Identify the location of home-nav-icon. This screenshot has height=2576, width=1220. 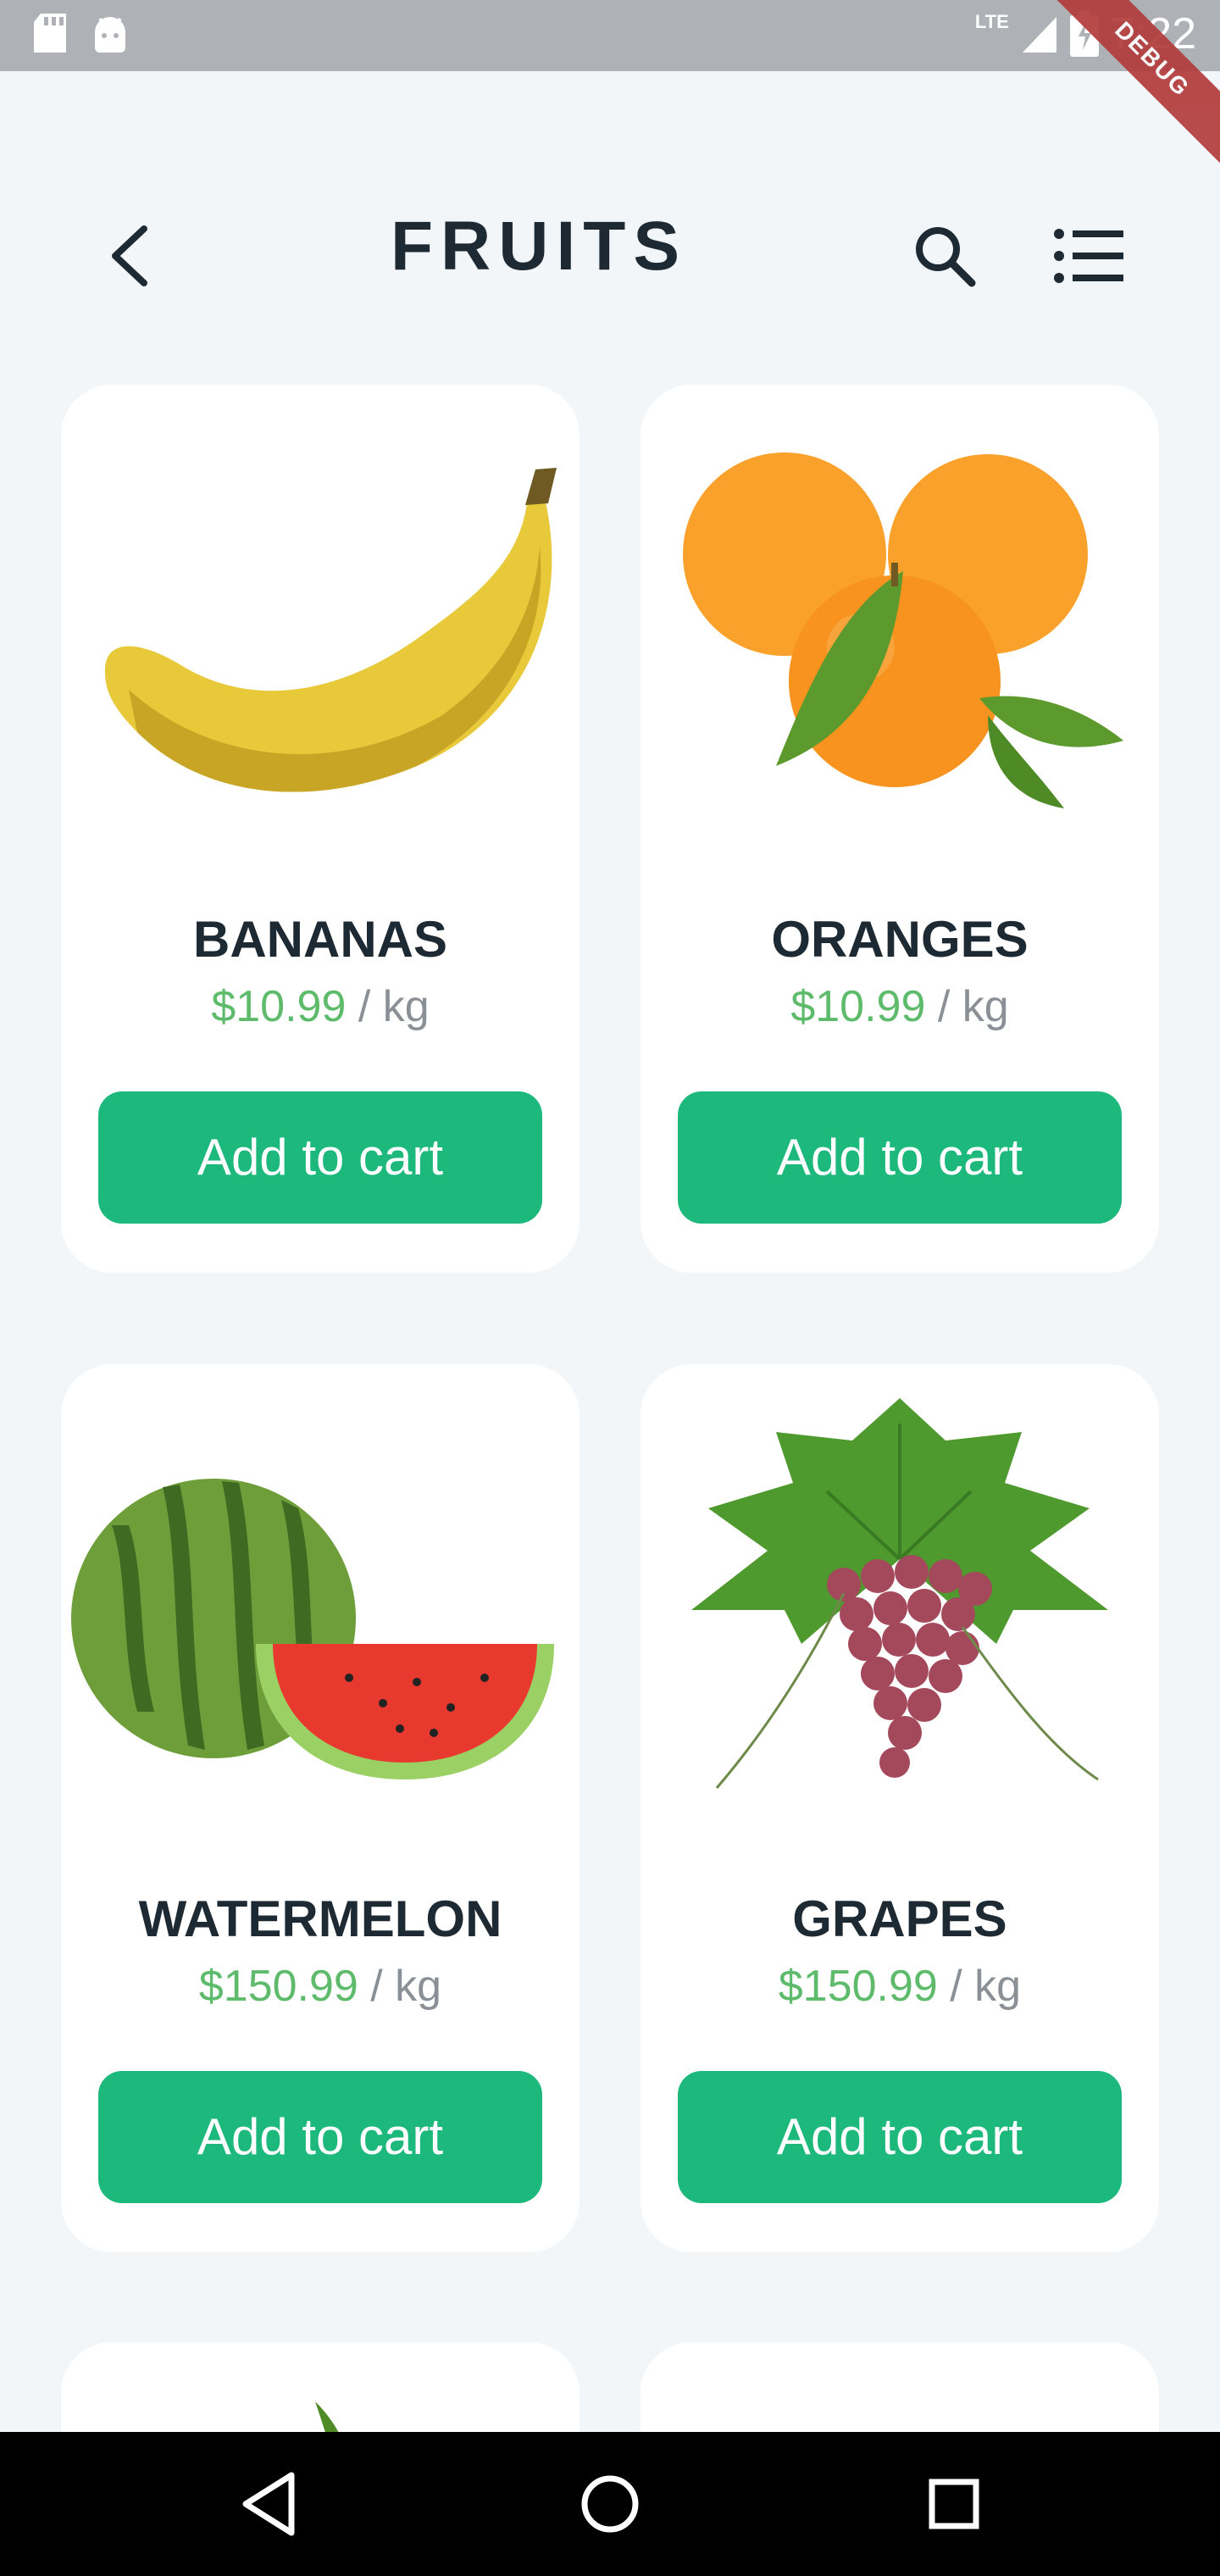
(610, 2503).